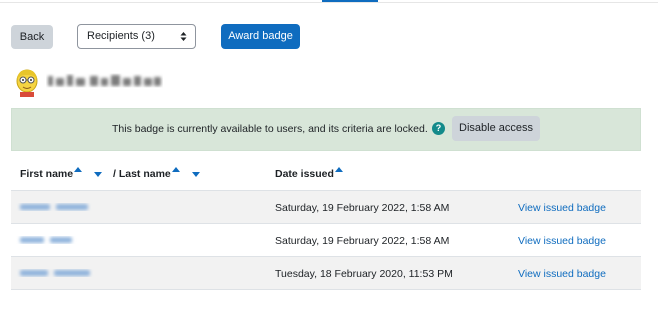 This screenshot has height=329, width=658. I want to click on award-badge-button: Award badge, so click(260, 36).